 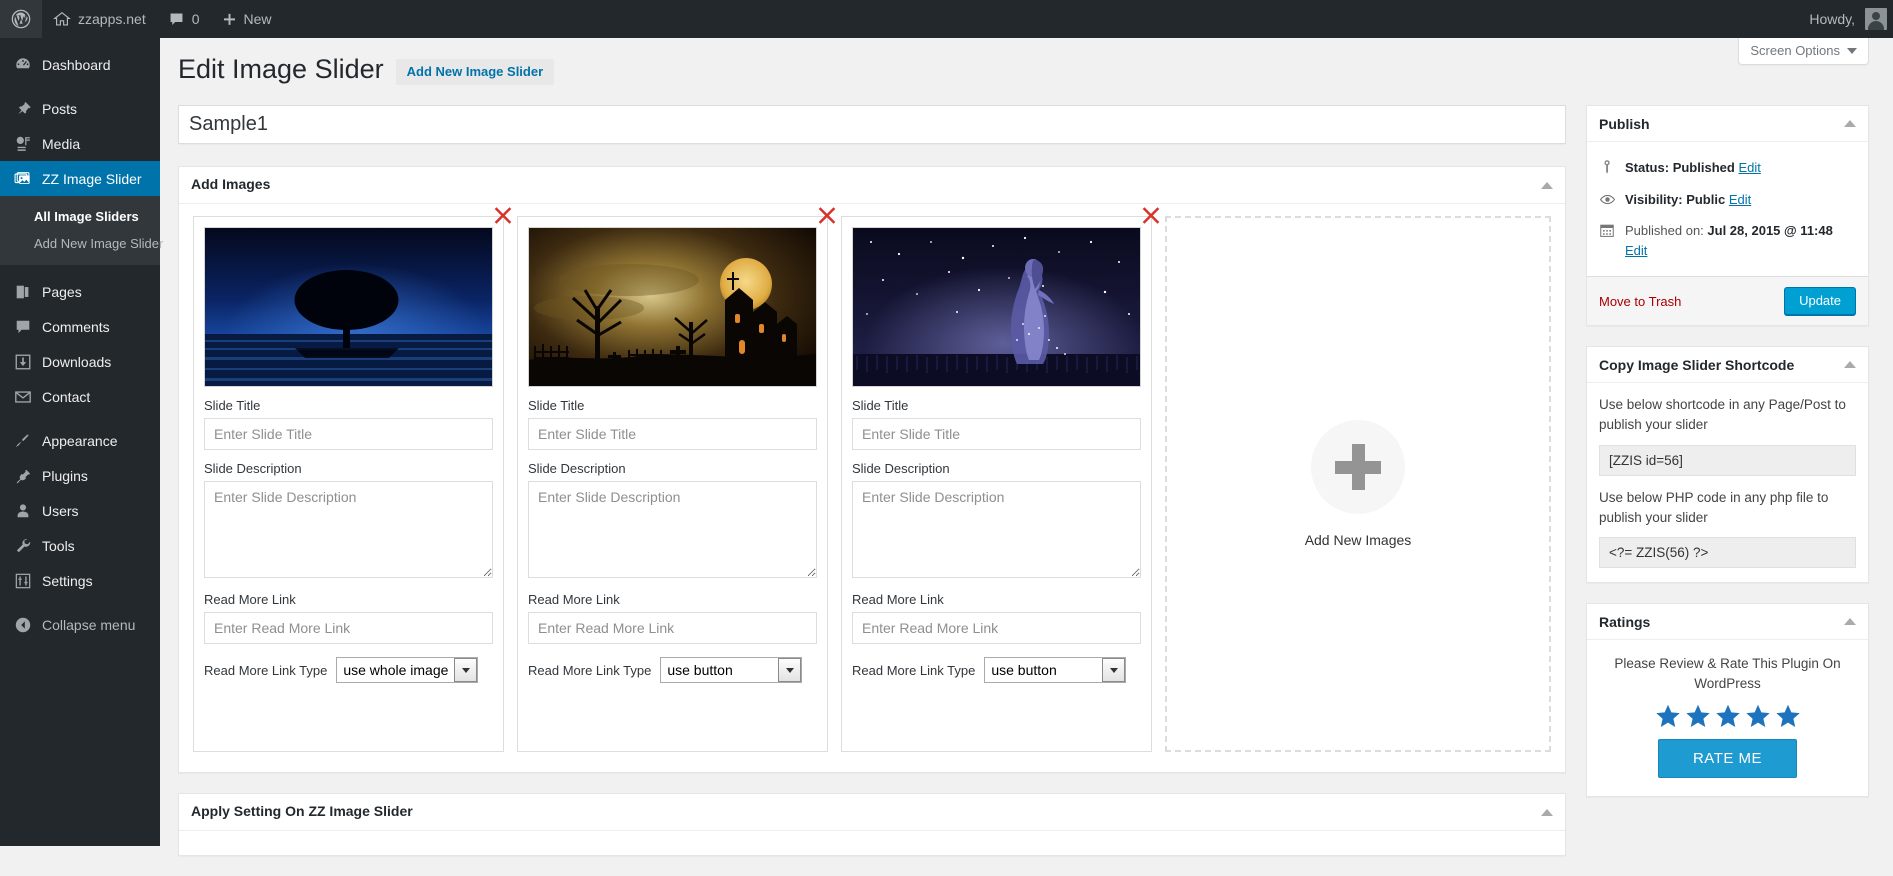 I want to click on media-icon, so click(x=23, y=144).